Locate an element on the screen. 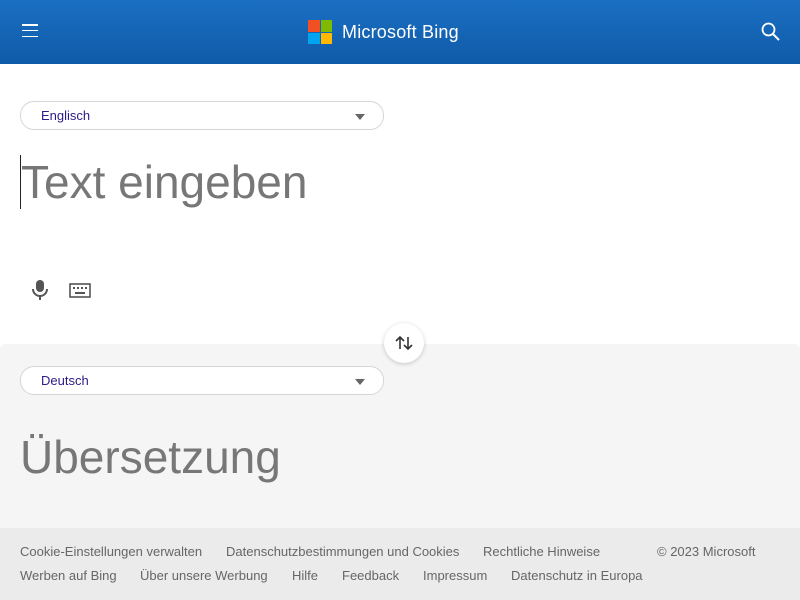 The width and height of the screenshot is (800, 600). footer-link-help: Hilfe is located at coordinates (305, 575).